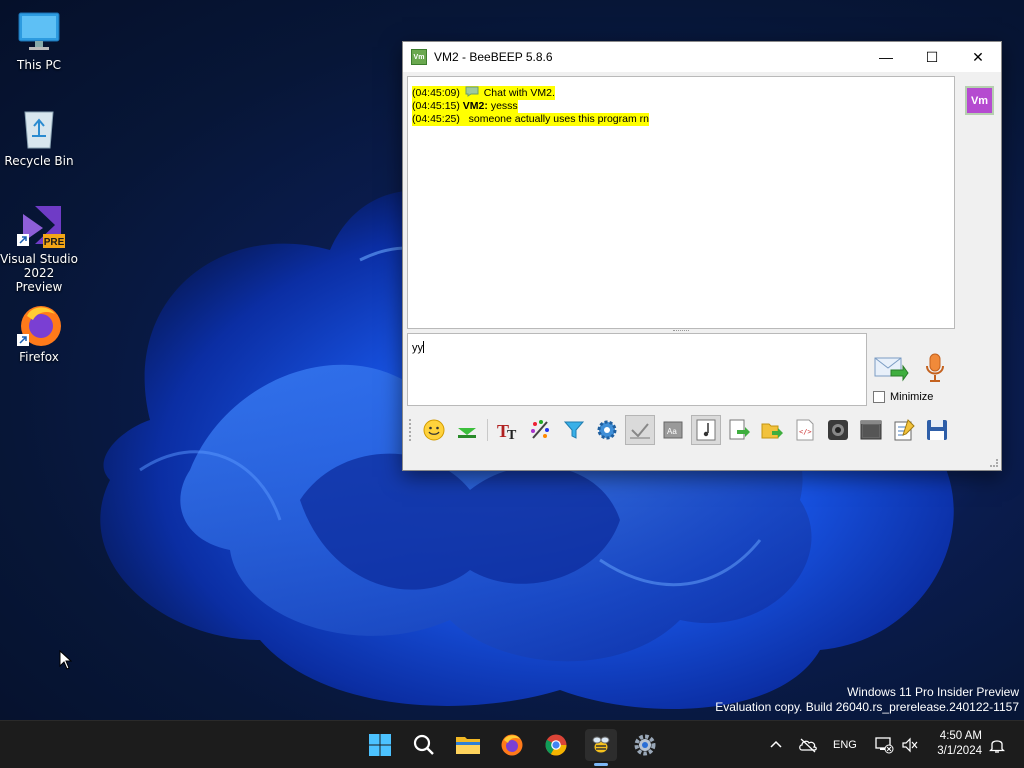 This screenshot has height=768, width=1024. I want to click on user-avatar: Vm, so click(979, 100).